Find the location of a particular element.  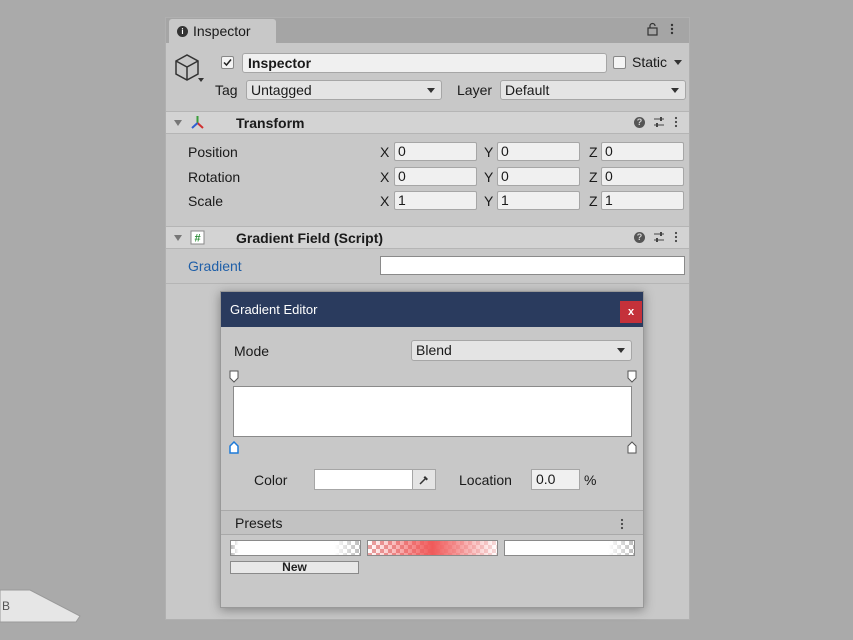

info-icon: i is located at coordinates (182, 31).